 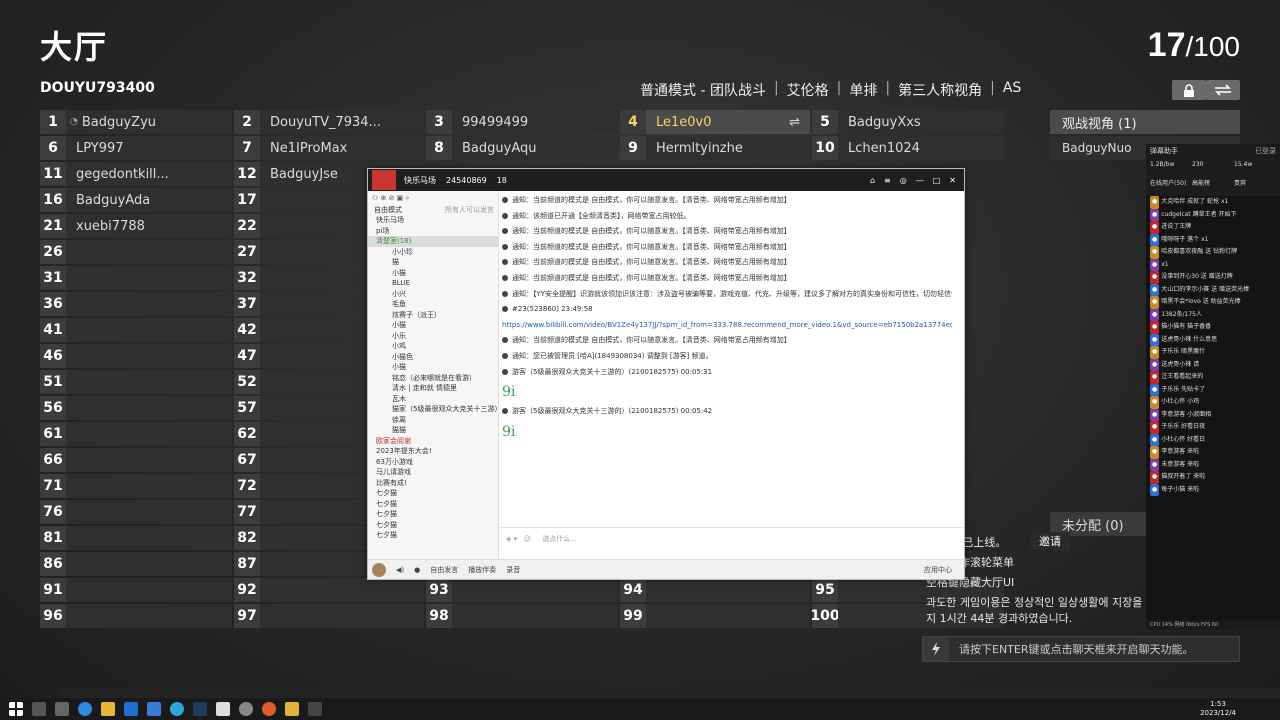 What do you see at coordinates (1218, 709) in the screenshot?
I see `taskbar-clock: 1:53 2023/12/4` at bounding box center [1218, 709].